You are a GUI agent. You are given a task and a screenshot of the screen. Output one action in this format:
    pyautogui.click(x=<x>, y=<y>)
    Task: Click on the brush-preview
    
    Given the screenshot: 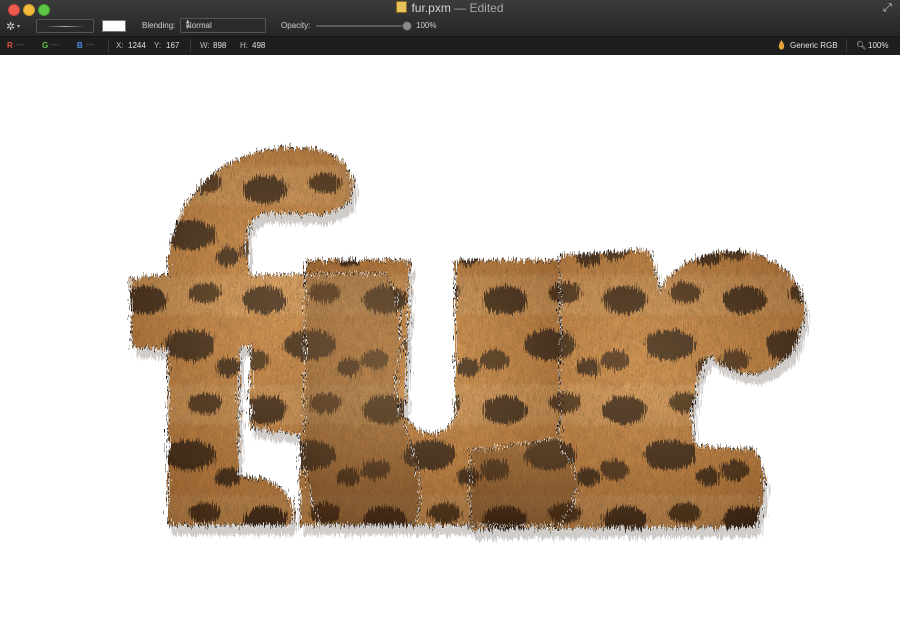 What is the action you would take?
    pyautogui.click(x=65, y=26)
    